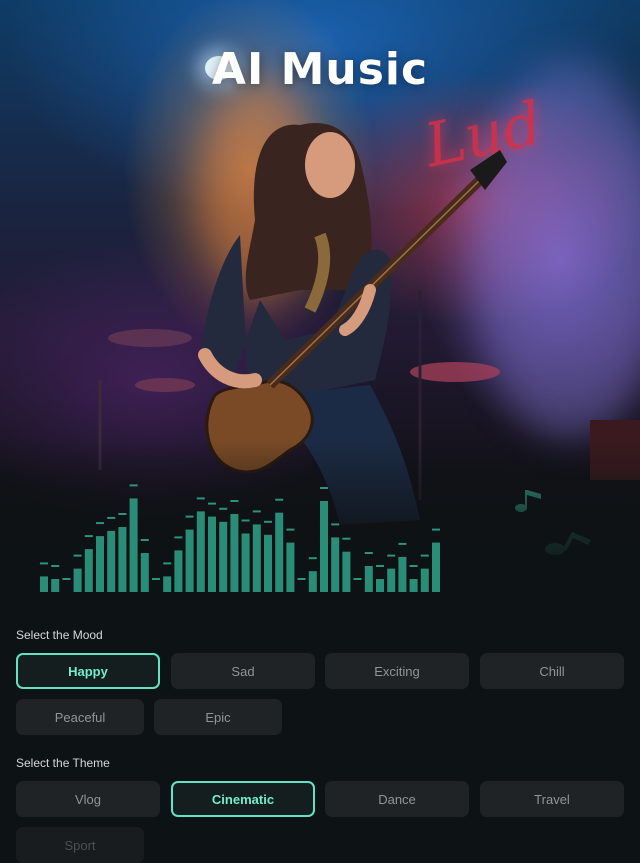 Image resolution: width=640 pixels, height=863 pixels. Describe the element at coordinates (88, 799) in the screenshot. I see `theme-option-vlog: Vlog` at that location.